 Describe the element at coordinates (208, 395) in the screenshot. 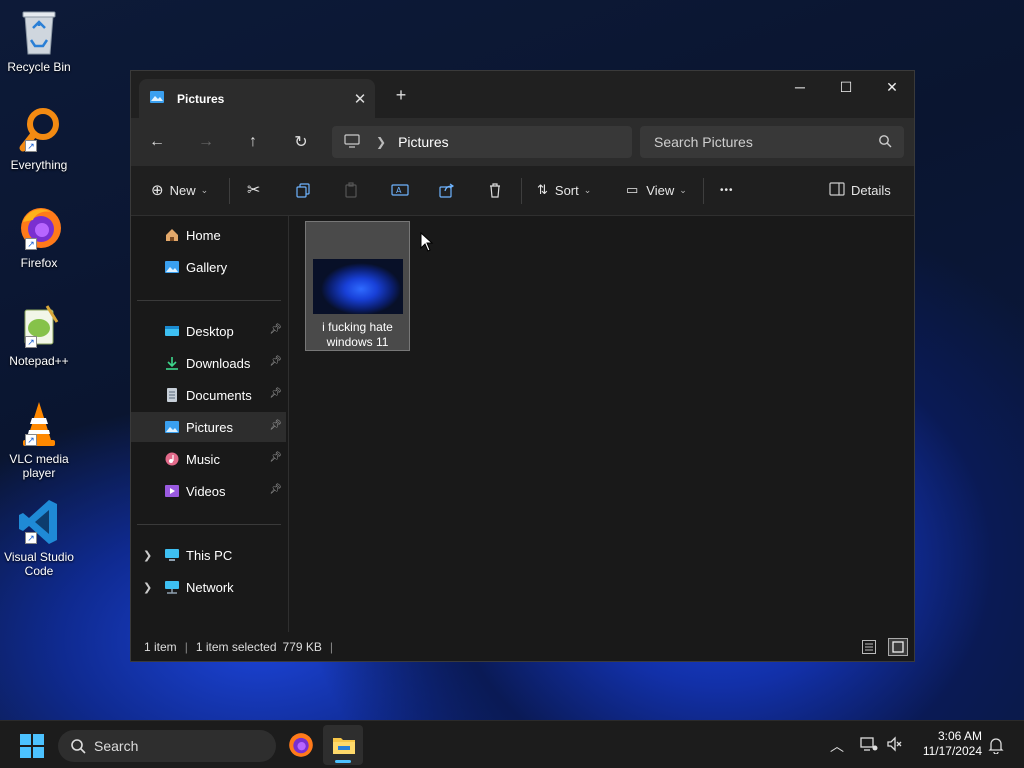

I see `sidebar-item-documents: Documents 📌︎` at that location.